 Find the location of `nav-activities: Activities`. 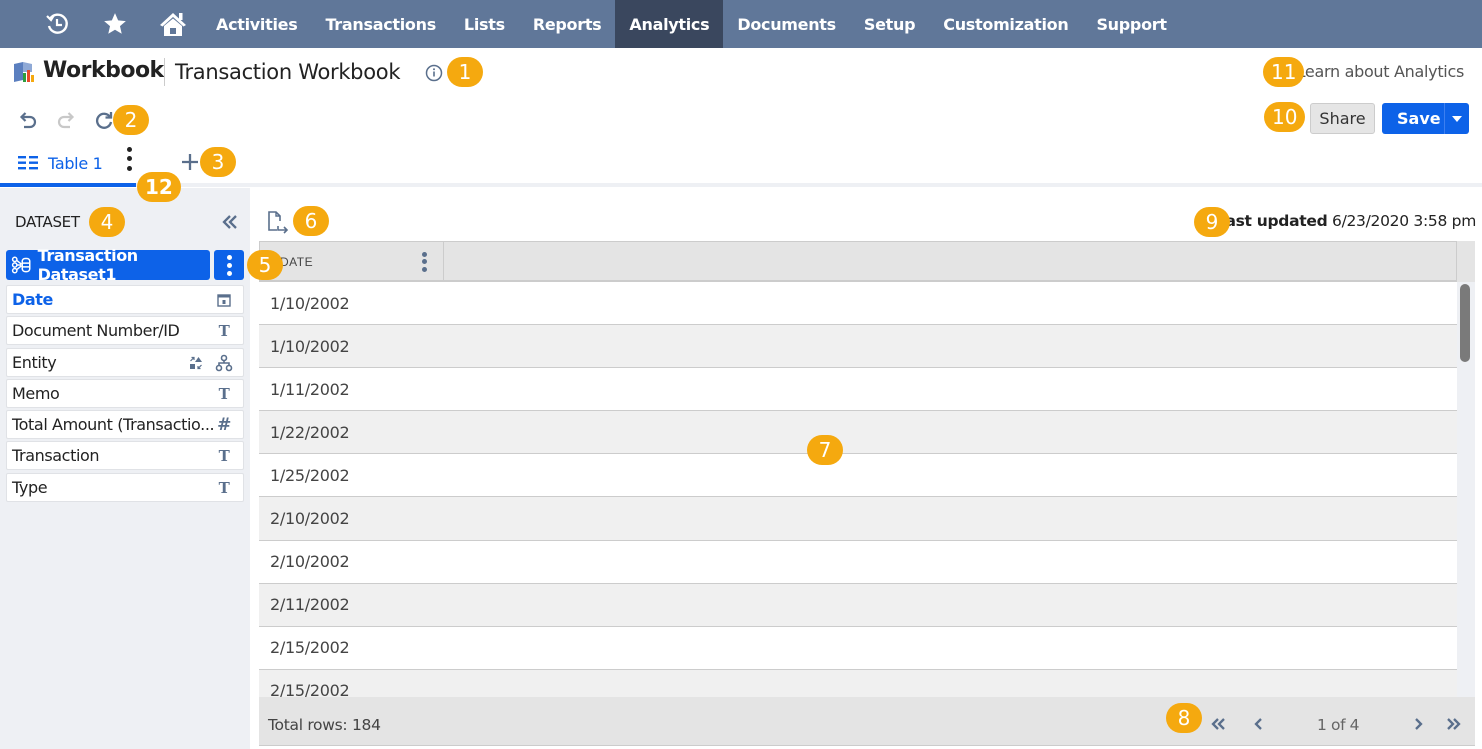

nav-activities: Activities is located at coordinates (256, 24).